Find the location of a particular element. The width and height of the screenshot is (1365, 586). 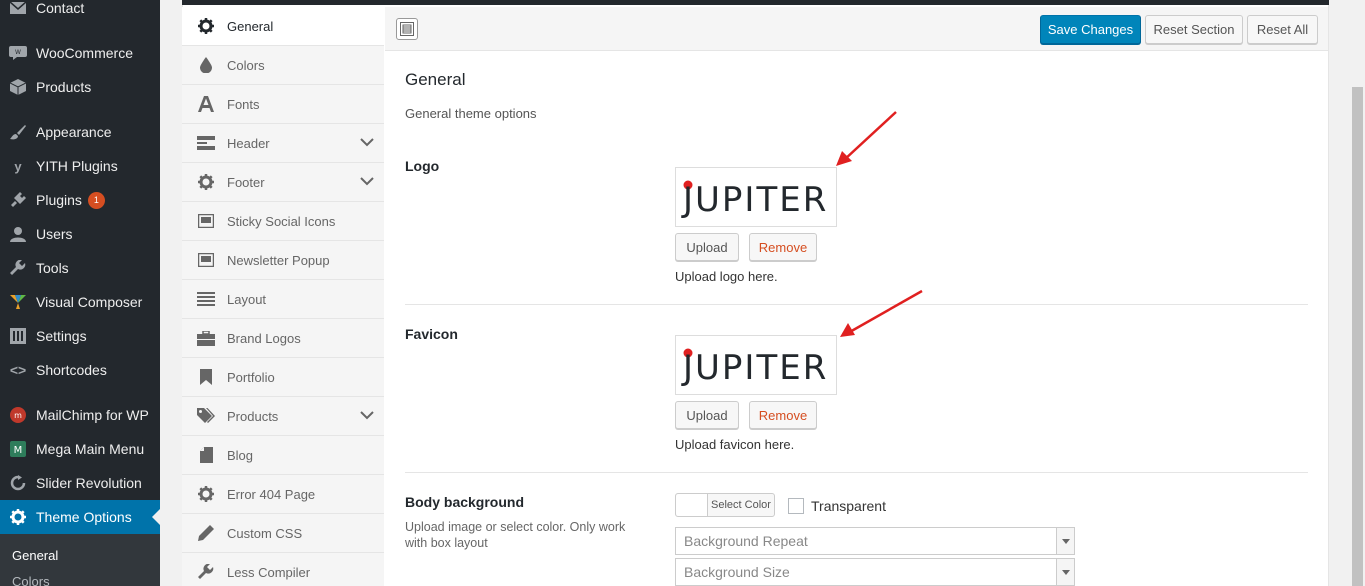

menu-item-plugins: Plugins 1 is located at coordinates (80, 200).